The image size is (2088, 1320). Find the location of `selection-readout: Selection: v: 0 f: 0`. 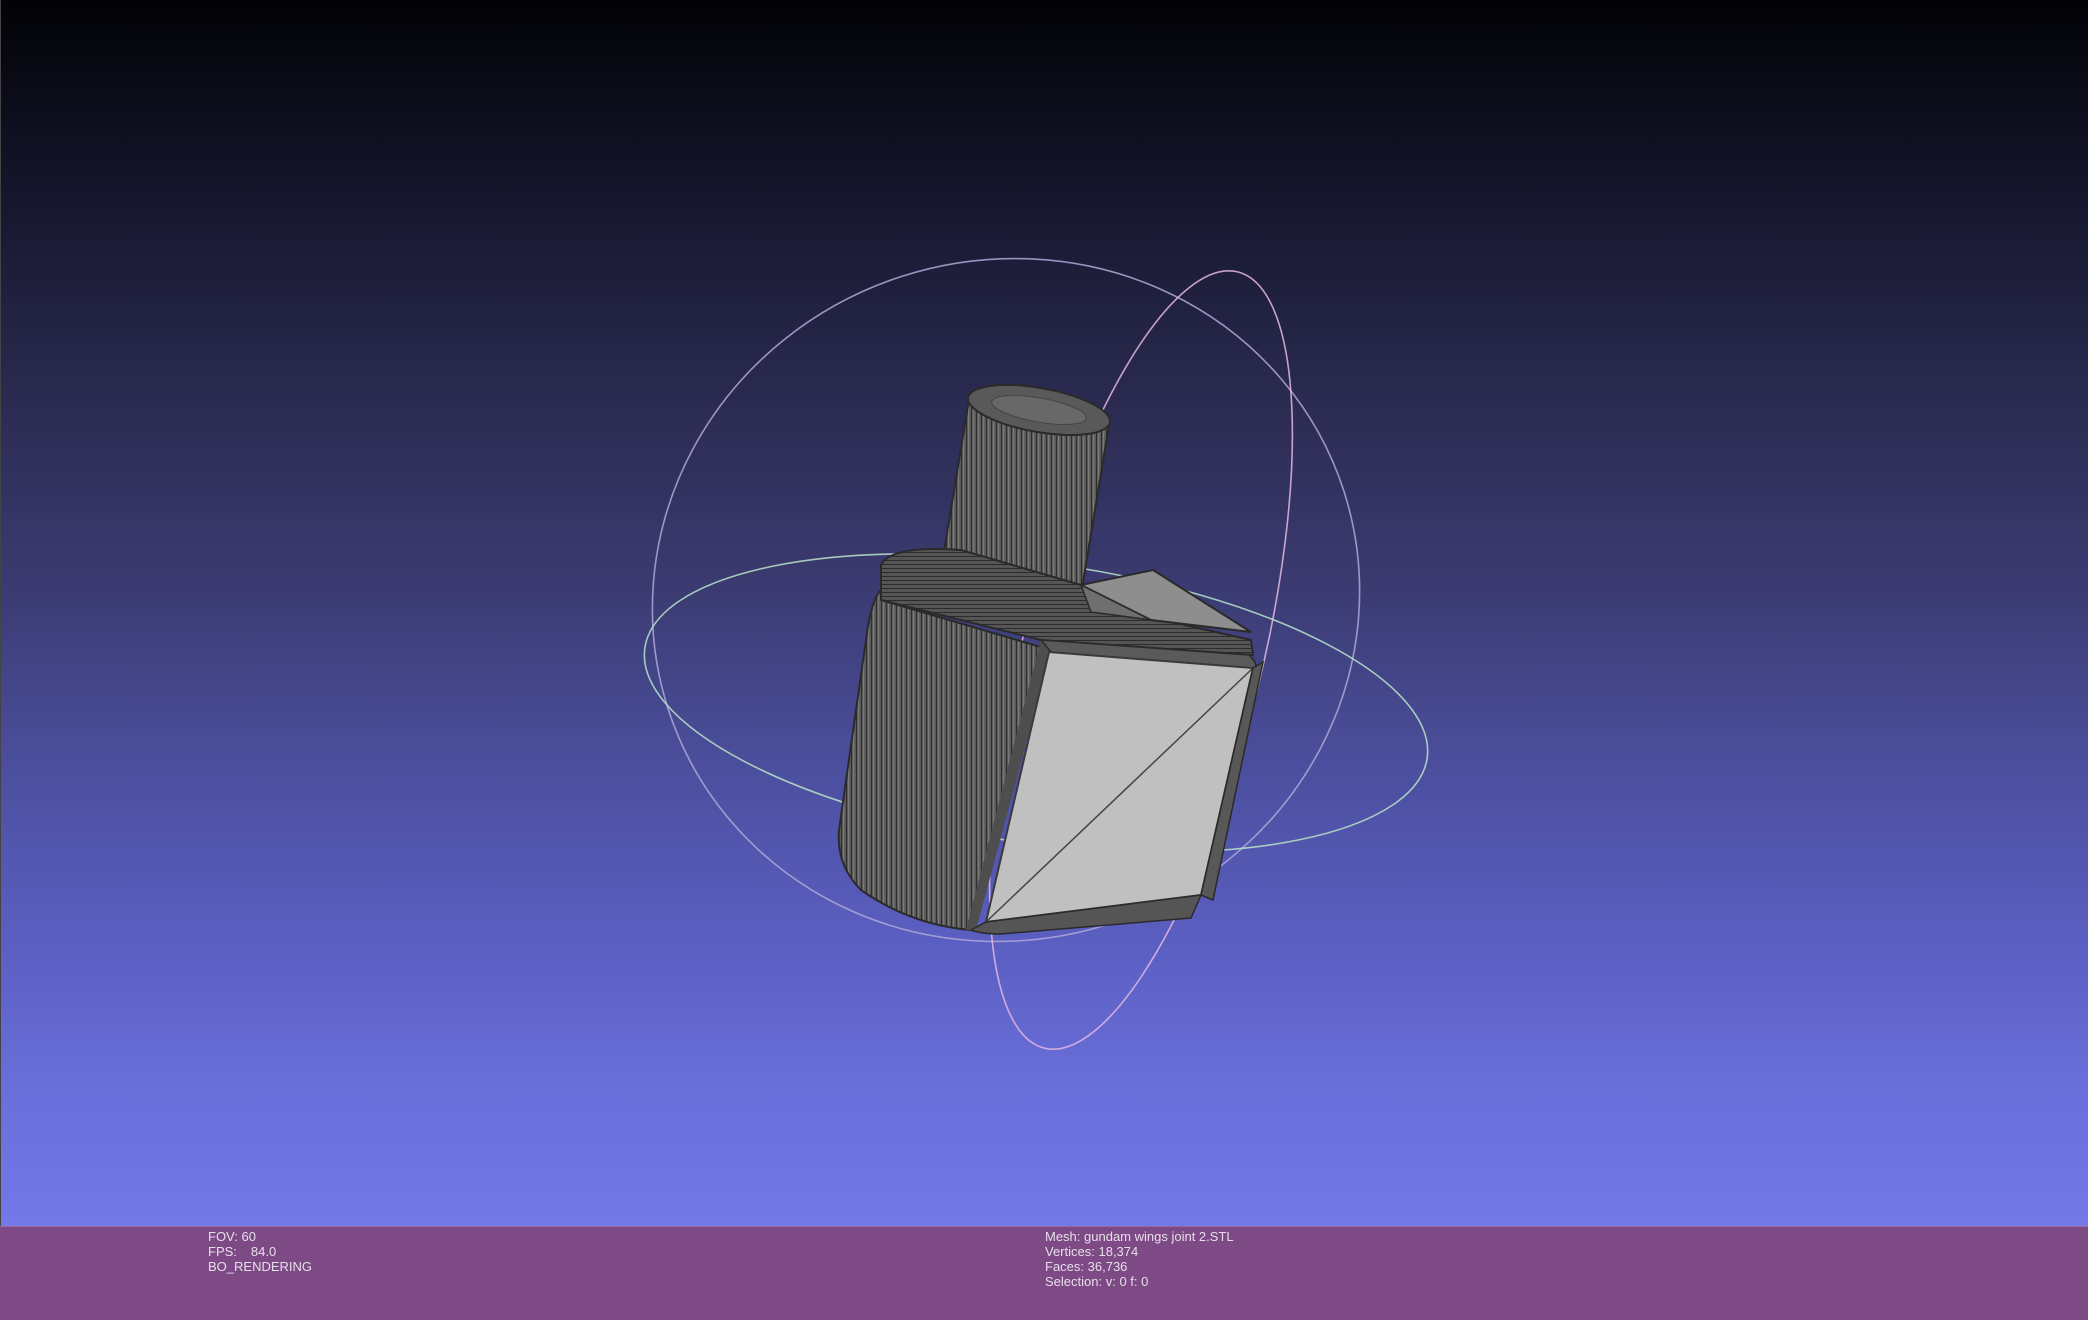

selection-readout: Selection: v: 0 f: 0 is located at coordinates (1139, 1281).